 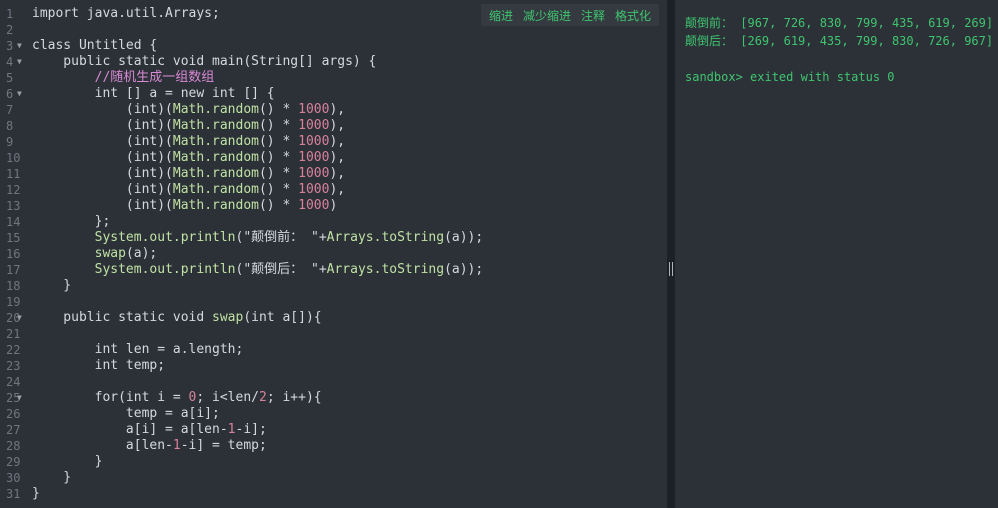 I want to click on code-line: swap(a);, so click(x=257, y=254).